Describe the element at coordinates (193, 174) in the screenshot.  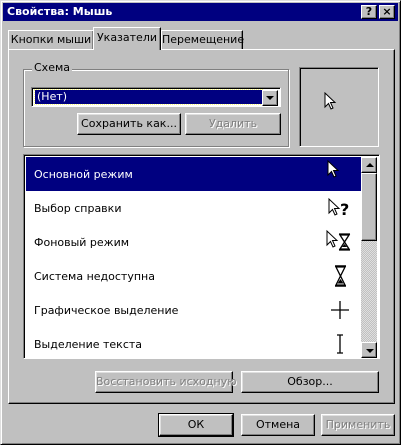
I see `list-item: Основной режим` at that location.